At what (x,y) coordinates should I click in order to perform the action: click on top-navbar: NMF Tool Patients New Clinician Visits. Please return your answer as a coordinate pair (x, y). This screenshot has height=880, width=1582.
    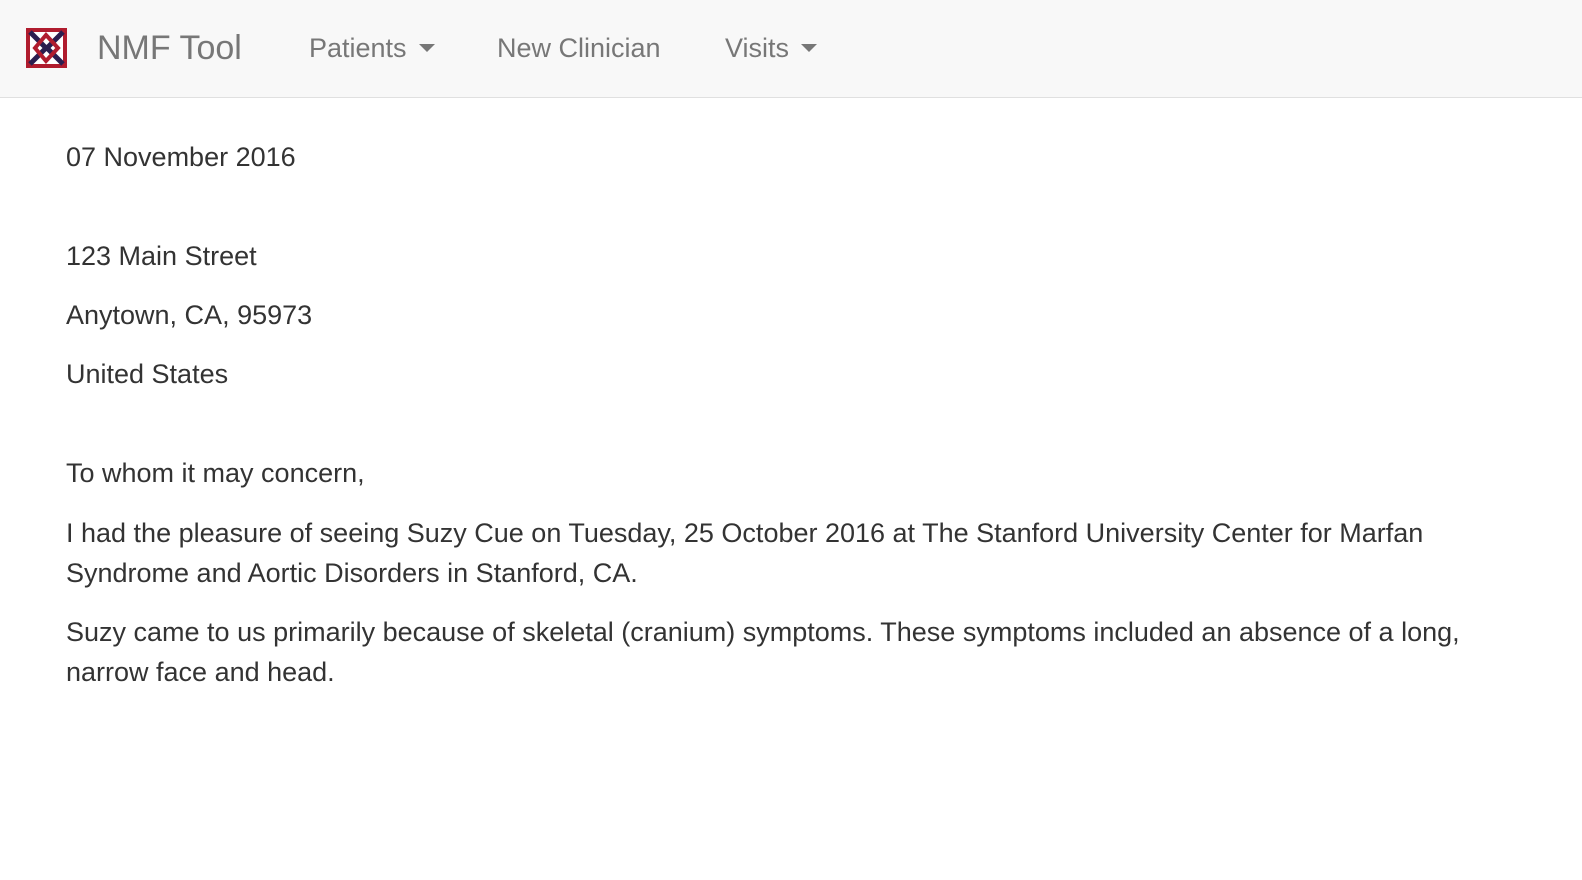
    Looking at the image, I should click on (791, 49).